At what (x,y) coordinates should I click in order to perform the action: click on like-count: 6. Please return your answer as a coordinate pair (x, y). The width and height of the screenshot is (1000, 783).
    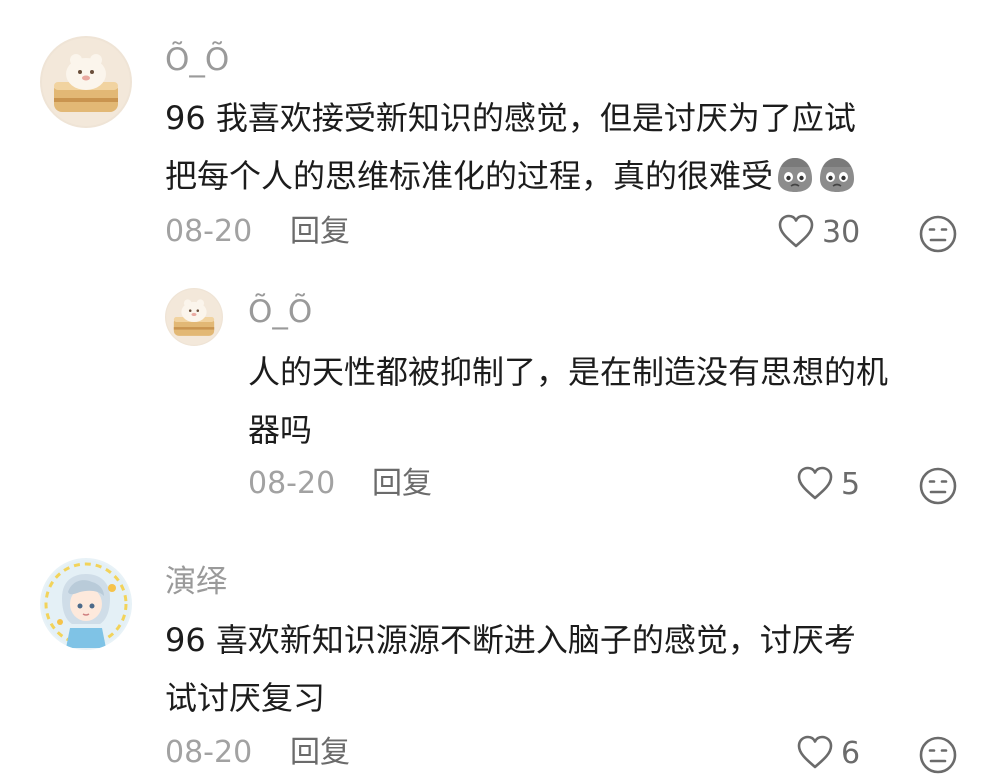
    Looking at the image, I should click on (851, 753).